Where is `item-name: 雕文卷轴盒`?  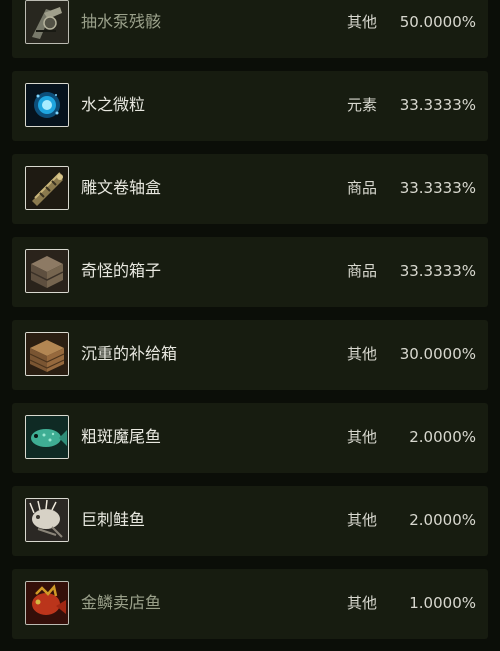
item-name: 雕文卷轴盒 is located at coordinates (121, 187).